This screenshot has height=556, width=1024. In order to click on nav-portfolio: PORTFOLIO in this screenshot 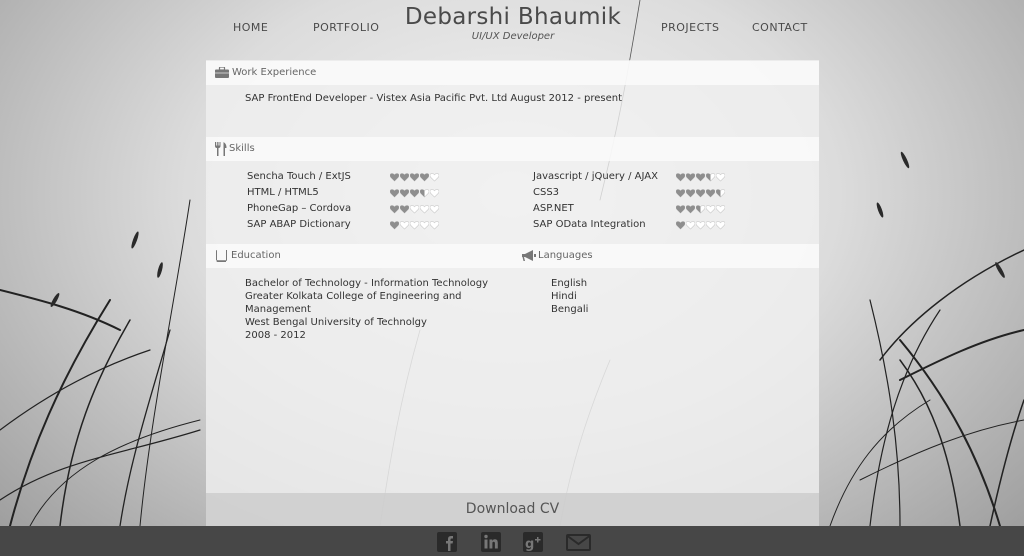, I will do `click(346, 27)`.